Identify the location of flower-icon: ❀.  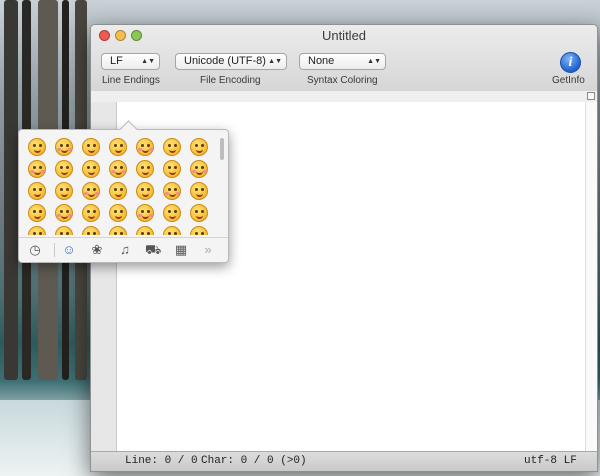
(97, 250).